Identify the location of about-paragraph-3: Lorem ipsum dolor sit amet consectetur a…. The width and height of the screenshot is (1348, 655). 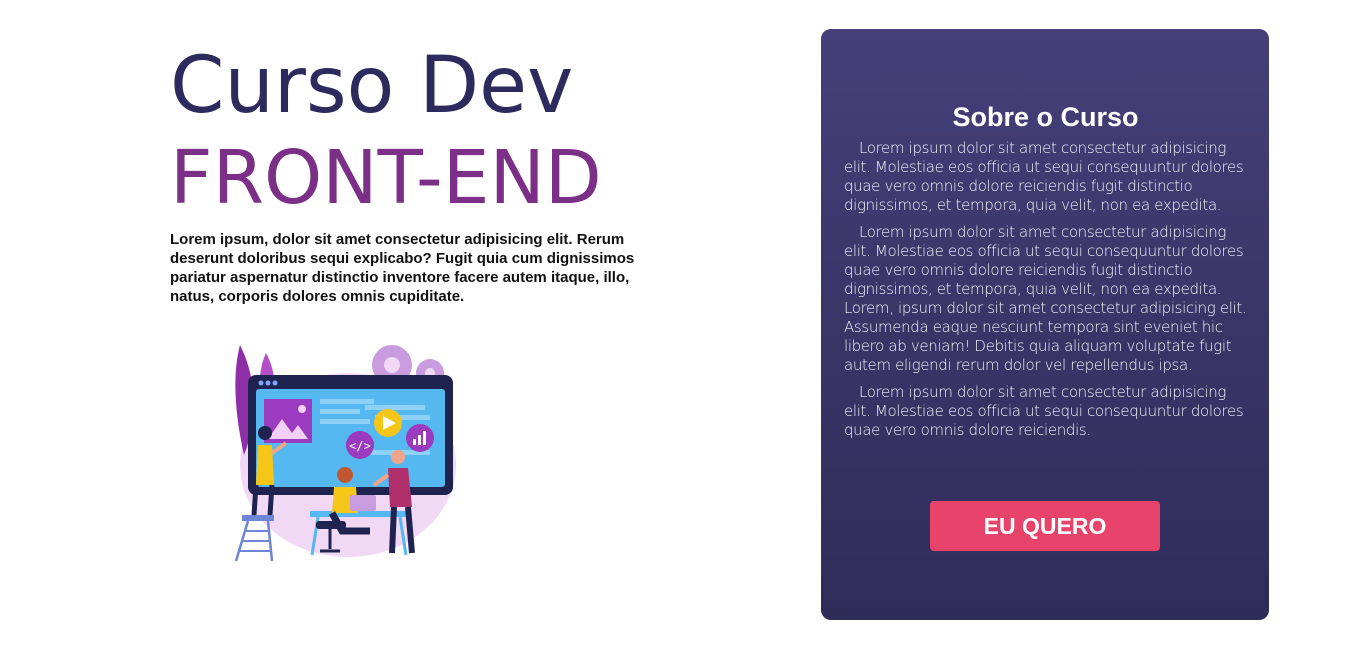
(1044, 411).